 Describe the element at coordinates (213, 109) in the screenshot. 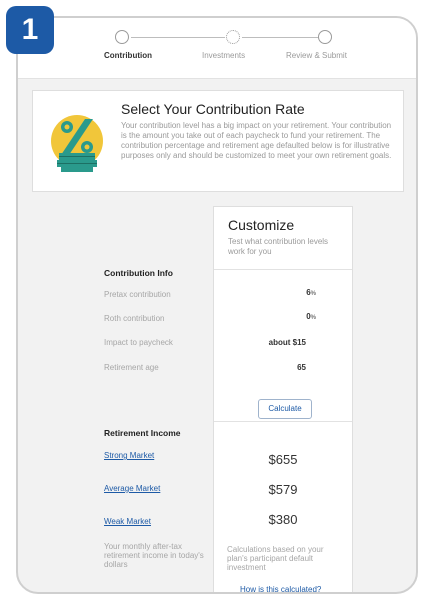

I see `intro-title: Select Your Contribution Rate` at that location.